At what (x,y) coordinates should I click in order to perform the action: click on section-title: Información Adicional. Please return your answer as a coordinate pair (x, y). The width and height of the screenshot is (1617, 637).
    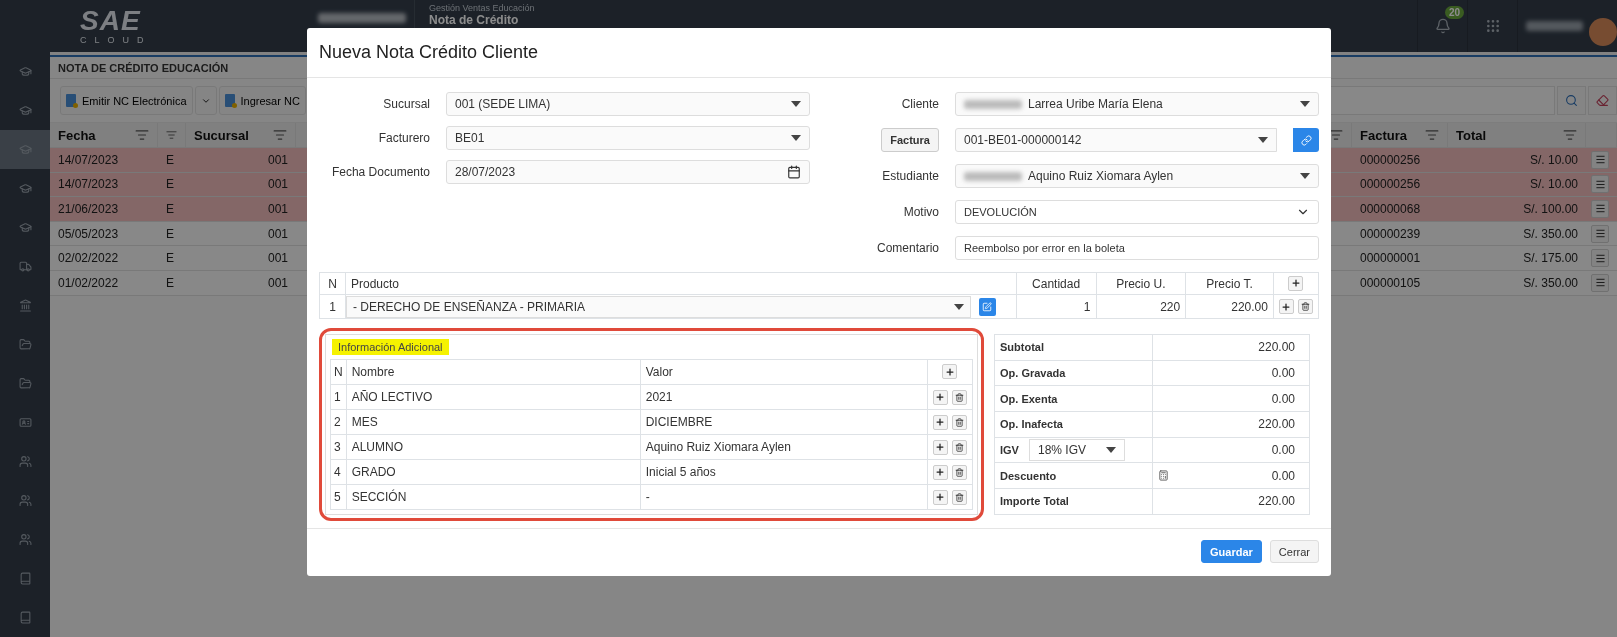
    Looking at the image, I should click on (390, 347).